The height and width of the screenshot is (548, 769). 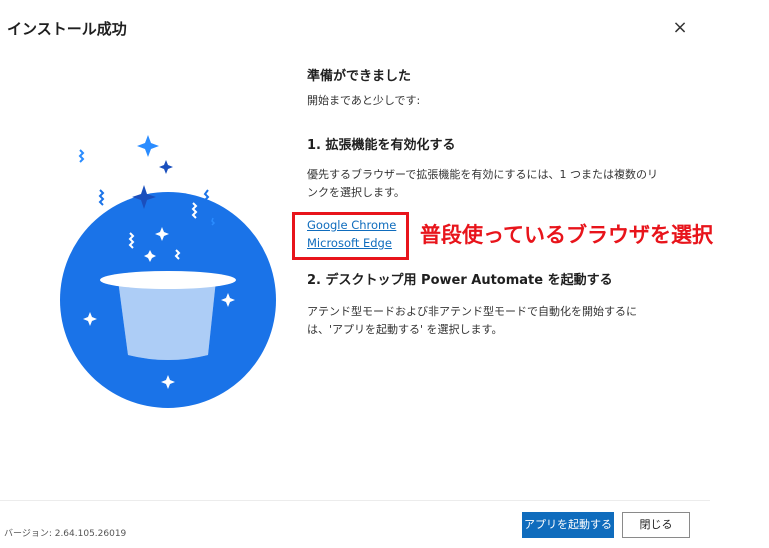 What do you see at coordinates (67, 29) in the screenshot?
I see `dialog-title: インストール成功` at bounding box center [67, 29].